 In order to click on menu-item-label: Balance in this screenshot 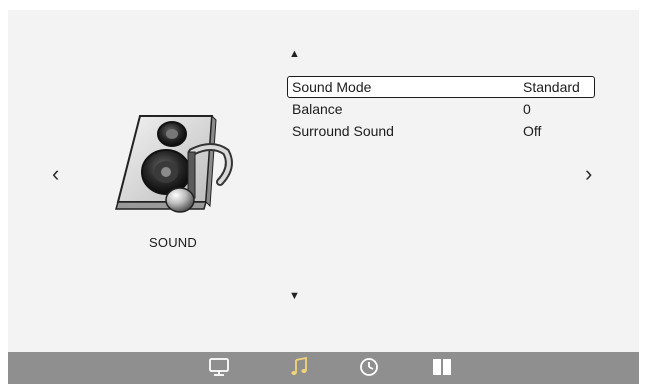, I will do `click(317, 109)`.